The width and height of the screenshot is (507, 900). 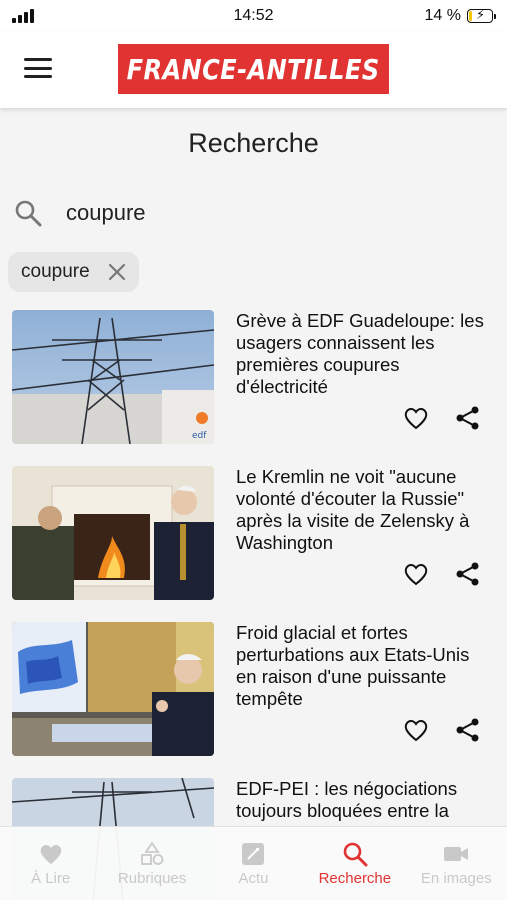 I want to click on close-icon, so click(x=117, y=272).